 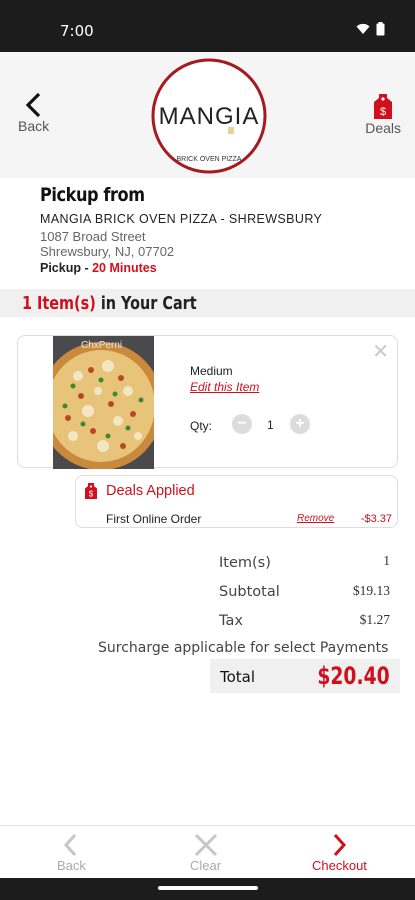 What do you see at coordinates (270, 425) in the screenshot?
I see `qty-value: 1` at bounding box center [270, 425].